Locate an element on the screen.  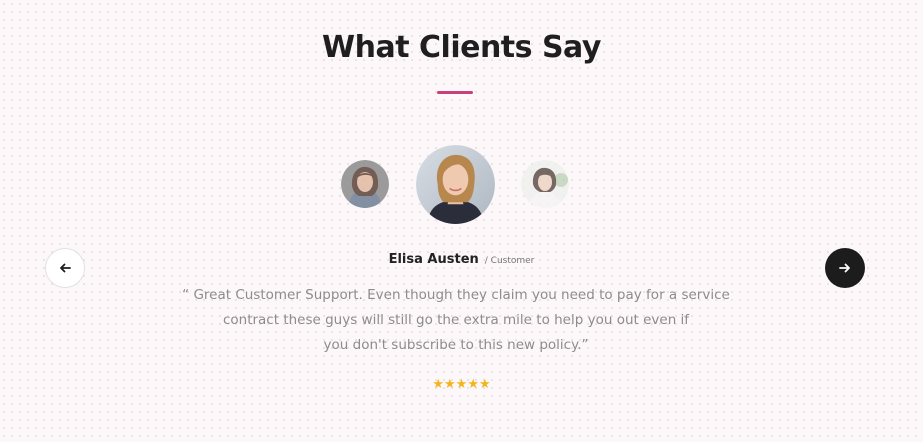
title-divider is located at coordinates (455, 92).